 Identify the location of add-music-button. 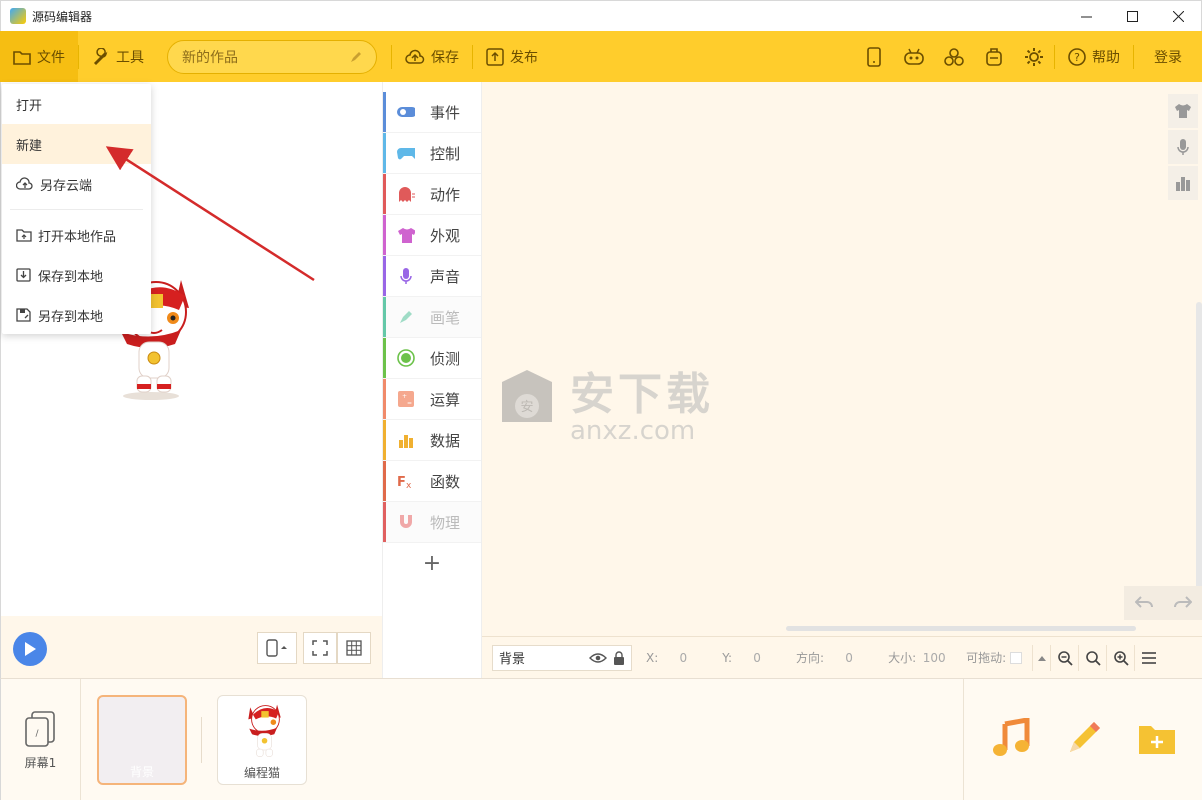
(1011, 739).